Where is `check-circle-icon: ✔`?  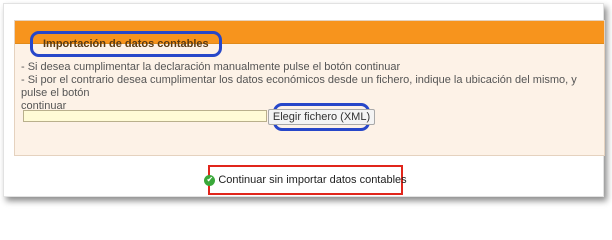
check-circle-icon: ✔ is located at coordinates (210, 180).